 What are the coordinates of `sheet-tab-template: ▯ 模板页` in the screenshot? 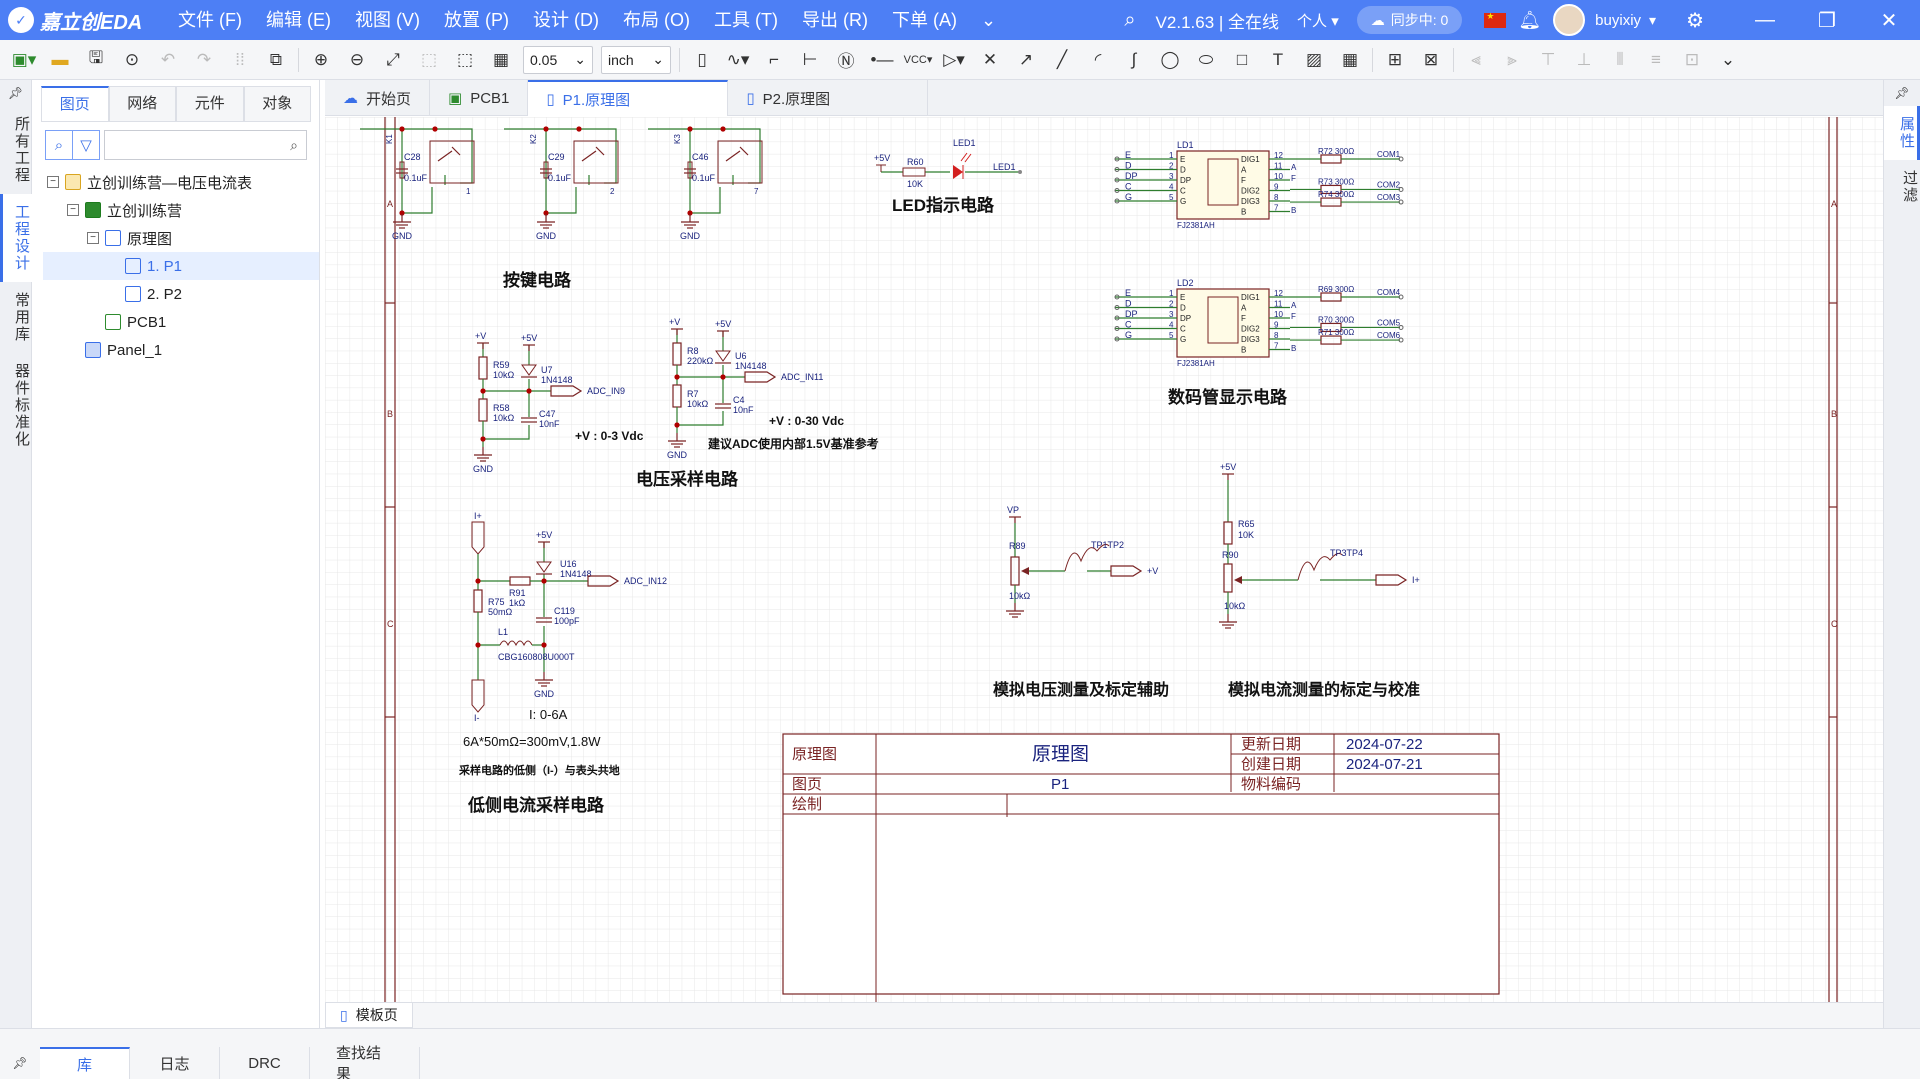 It's located at (369, 1015).